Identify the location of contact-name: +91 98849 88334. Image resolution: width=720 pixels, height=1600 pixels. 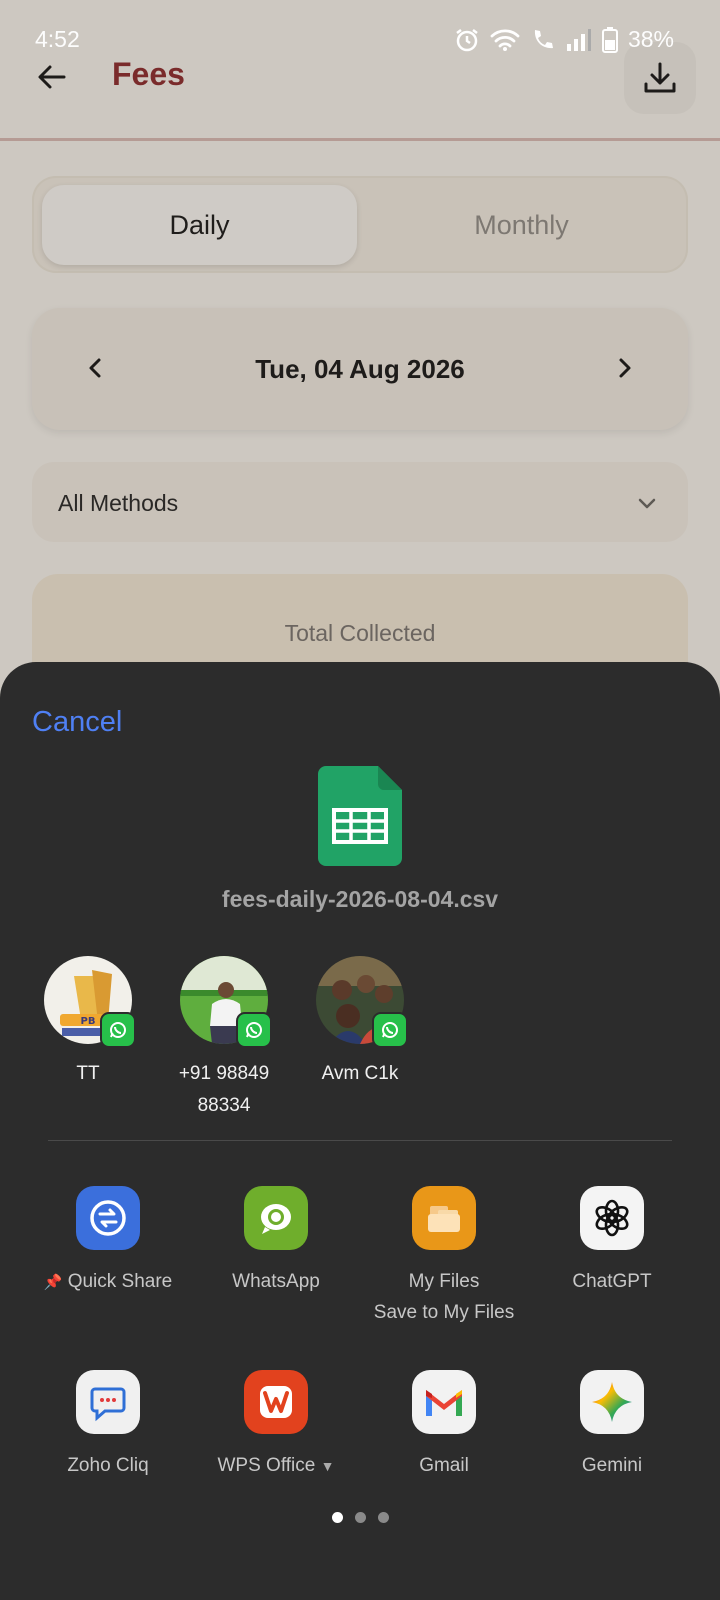
(224, 1090).